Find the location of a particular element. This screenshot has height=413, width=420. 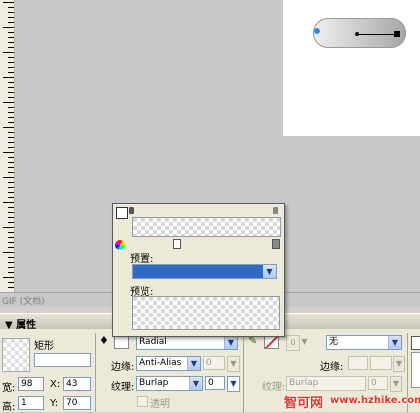

shape-thumbnail is located at coordinates (16, 355).